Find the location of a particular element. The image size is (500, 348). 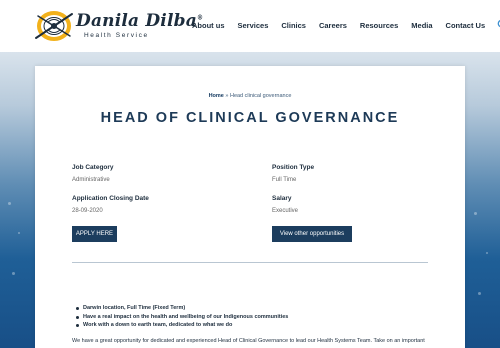

job-category-label: Job Category is located at coordinates (93, 167).